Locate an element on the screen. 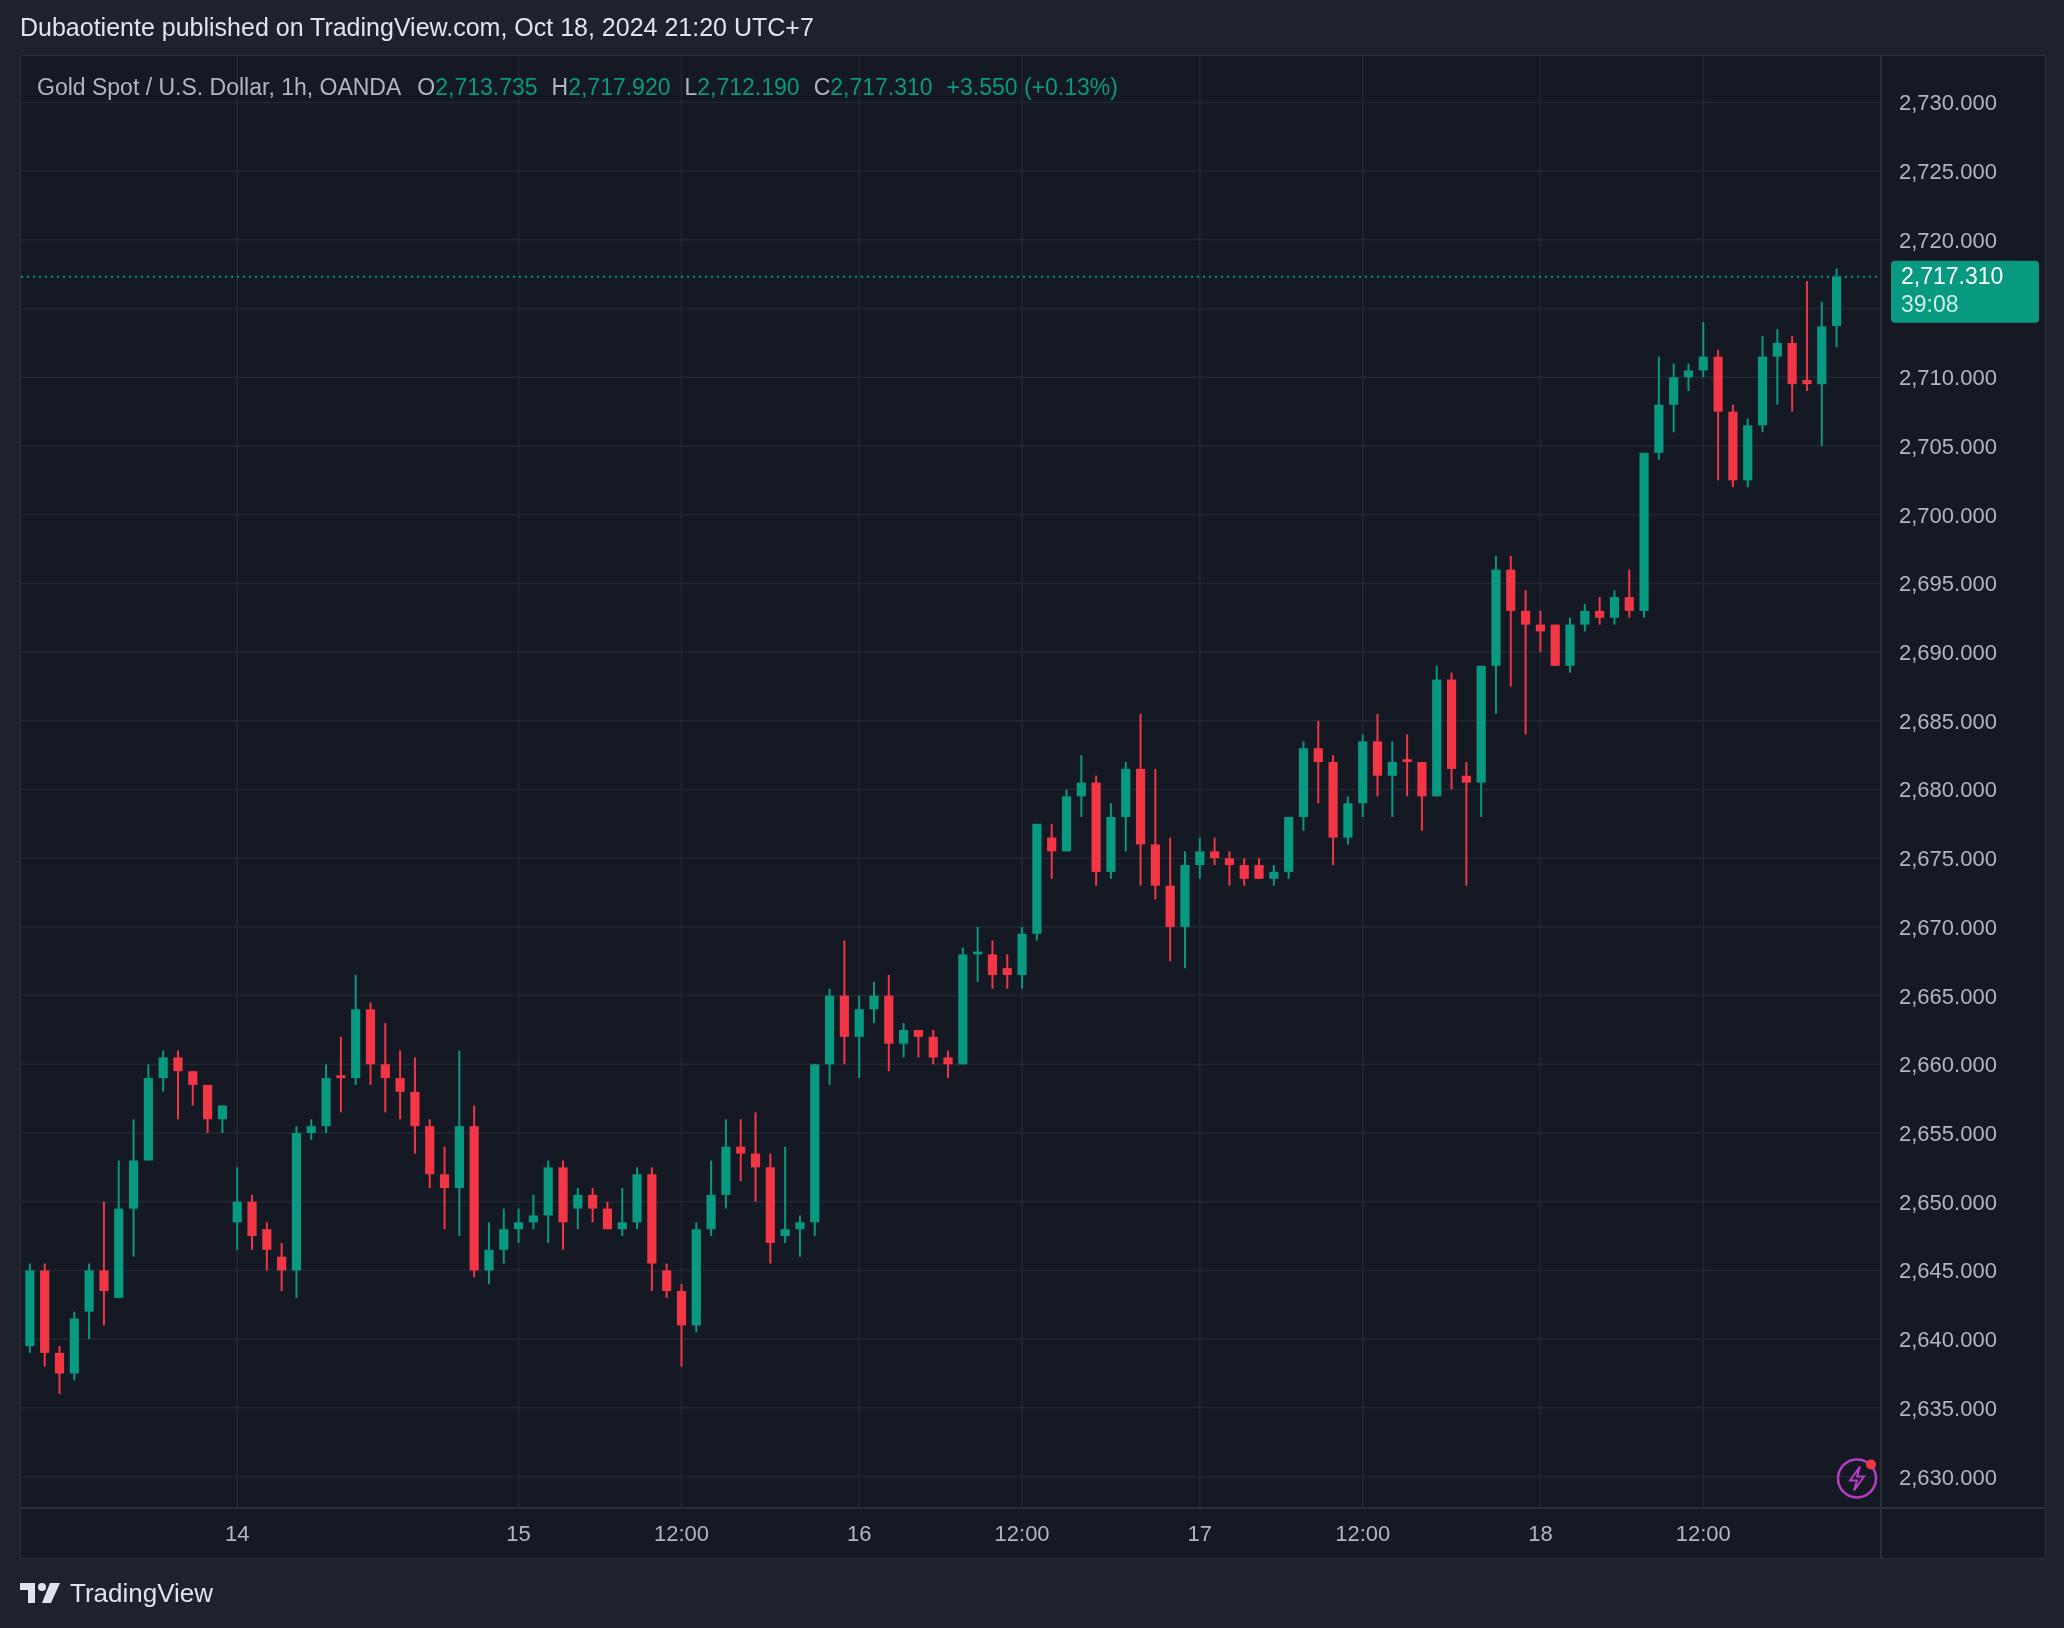 Image resolution: width=2064 pixels, height=1628 pixels. price-axis-label: 2,630.000 is located at coordinates (1948, 1477).